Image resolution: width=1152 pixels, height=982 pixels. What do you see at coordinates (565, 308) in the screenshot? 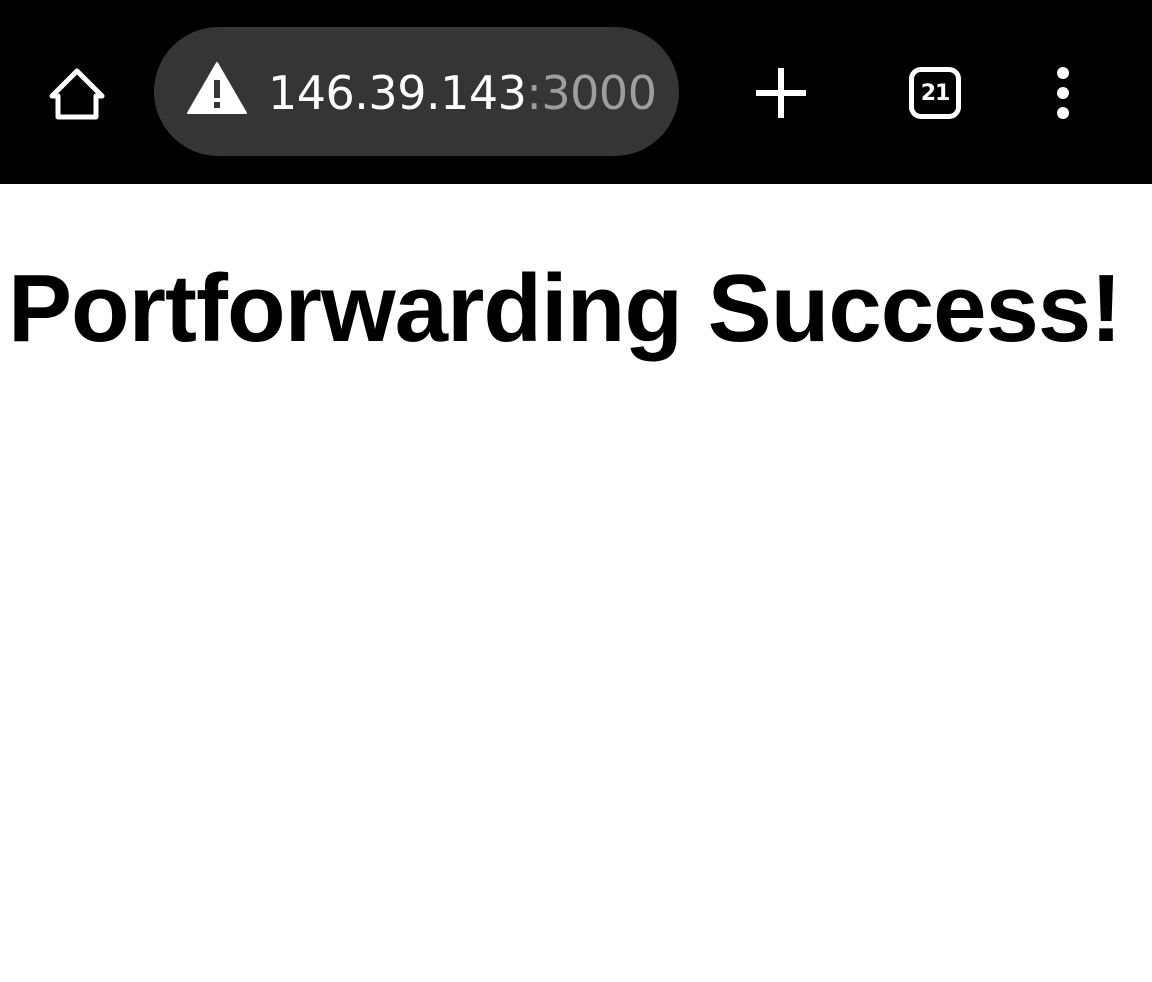
I see `page-heading: Portforwarding Success!` at bounding box center [565, 308].